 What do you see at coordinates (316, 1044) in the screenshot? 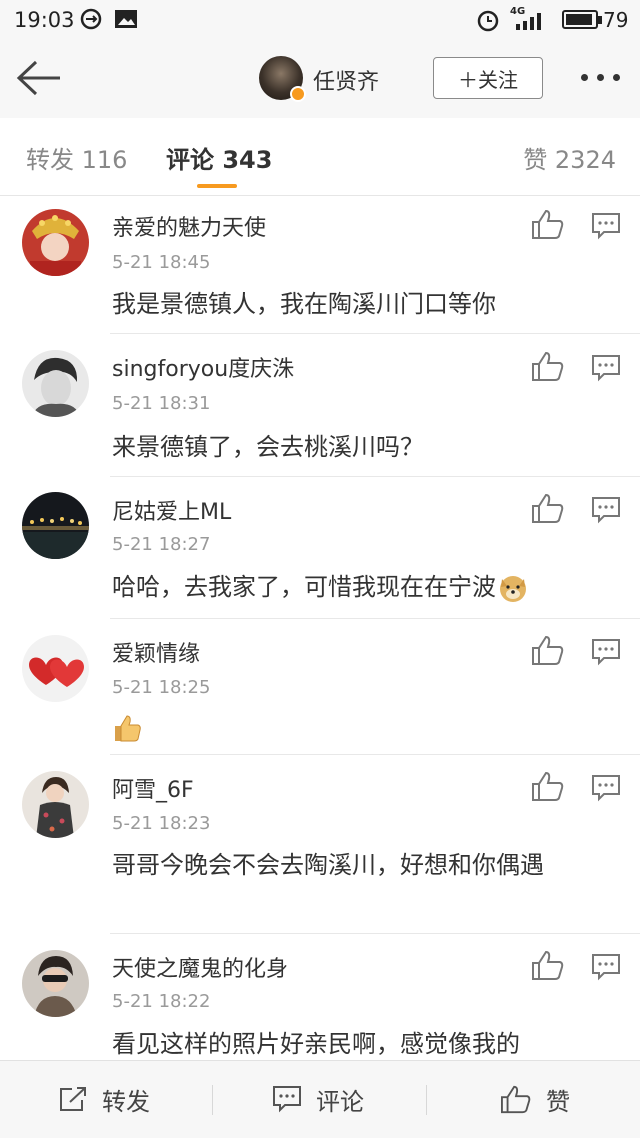
I see `comment-text: 看见这样的照片好亲民啊，感觉像我的` at bounding box center [316, 1044].